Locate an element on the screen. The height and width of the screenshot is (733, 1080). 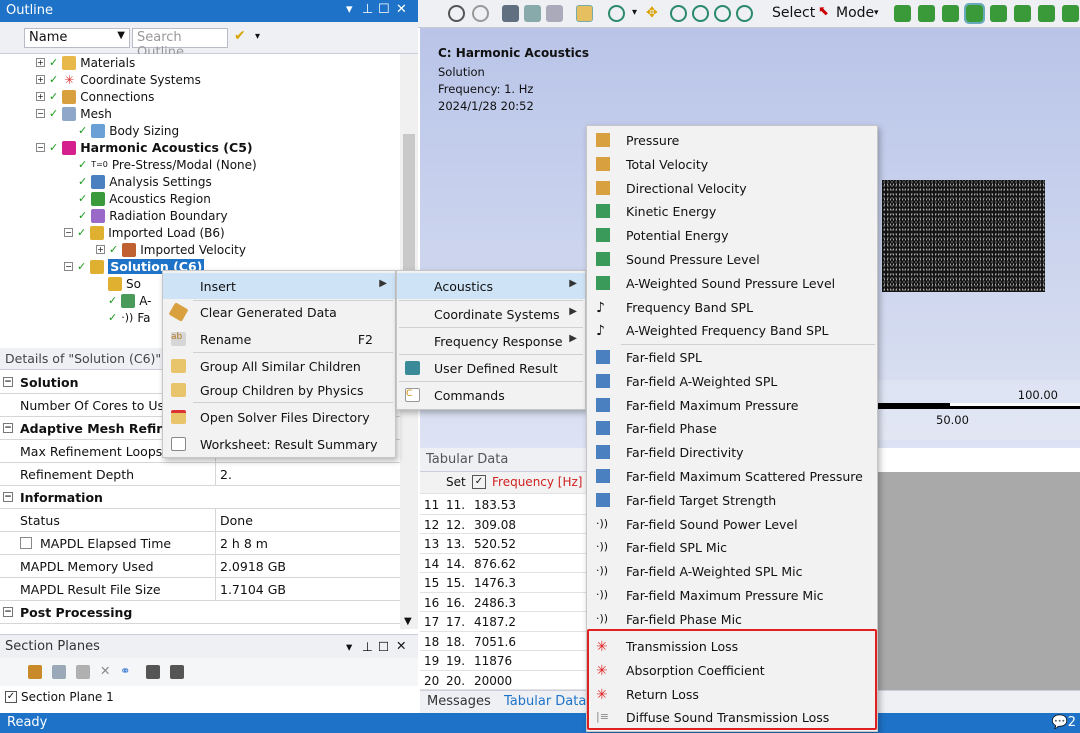
wireframe-icon is located at coordinates (554, 13).